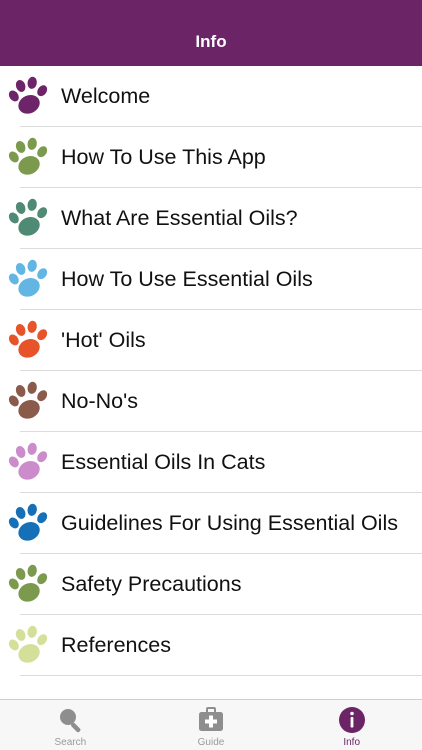 The width and height of the screenshot is (422, 750). Describe the element at coordinates (211, 719) in the screenshot. I see `medical-kit-icon` at that location.